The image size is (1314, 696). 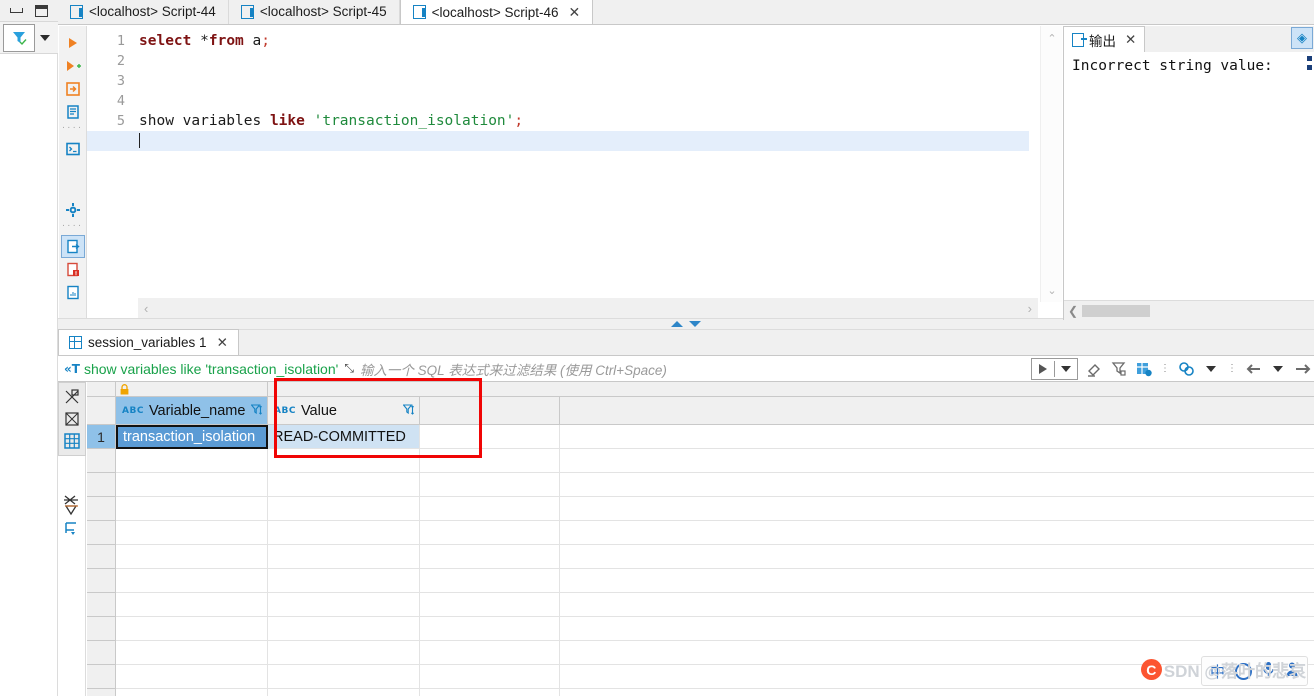 I want to click on clear-filter-icon, so click(x=1094, y=369).